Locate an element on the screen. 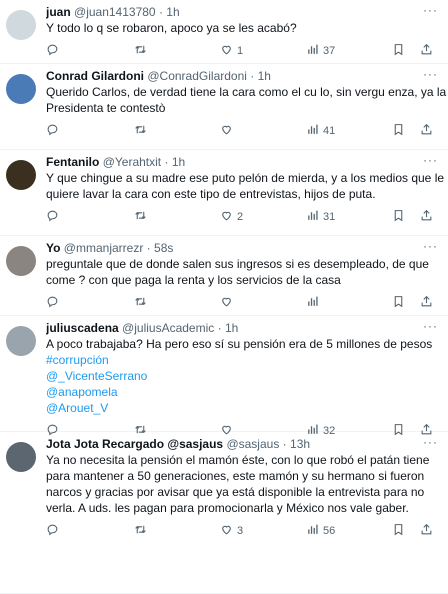 The image size is (448, 594). user-handle: @juan1413780 is located at coordinates (115, 12).